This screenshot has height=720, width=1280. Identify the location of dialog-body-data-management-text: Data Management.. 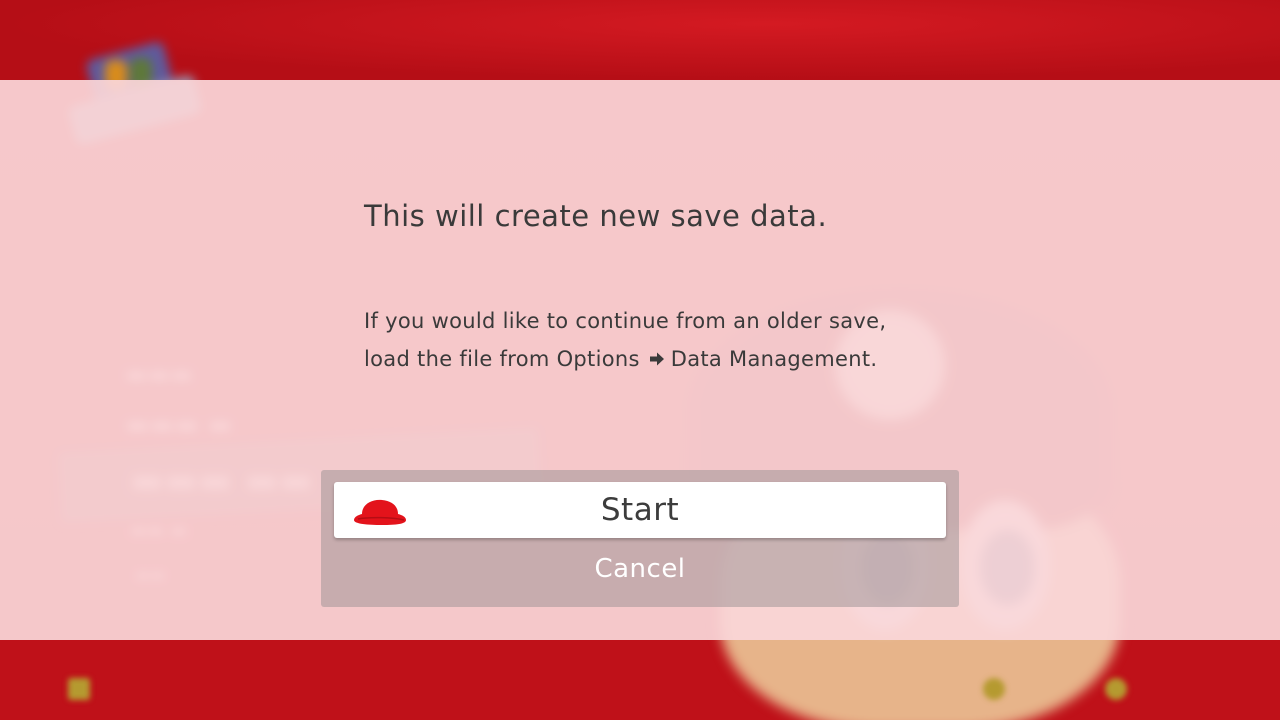
(774, 359).